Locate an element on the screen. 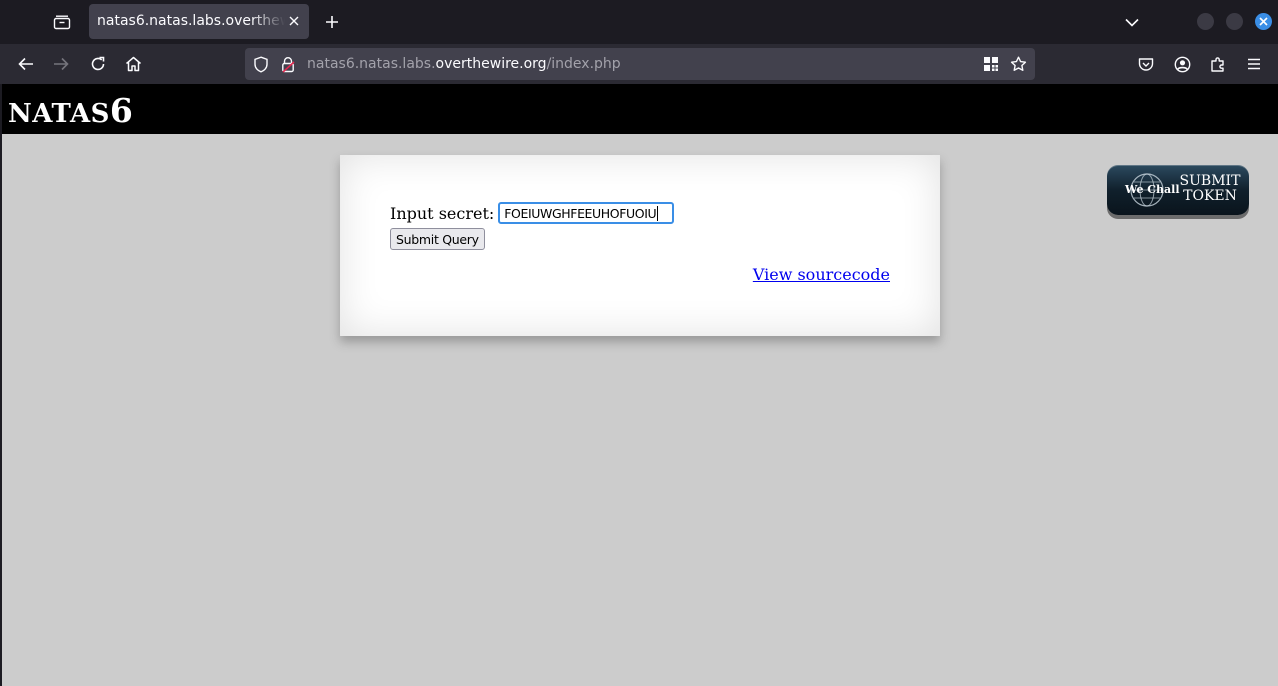  secret-input: FOEIUWGHFEEUHOFUOIU is located at coordinates (586, 213).